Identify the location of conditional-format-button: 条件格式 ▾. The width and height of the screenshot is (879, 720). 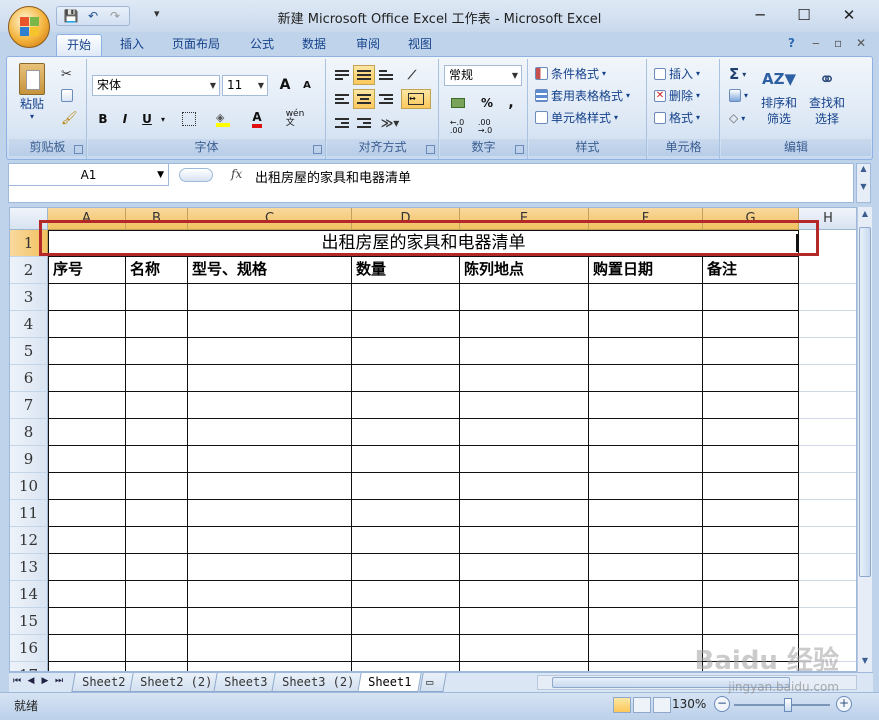
(570, 73).